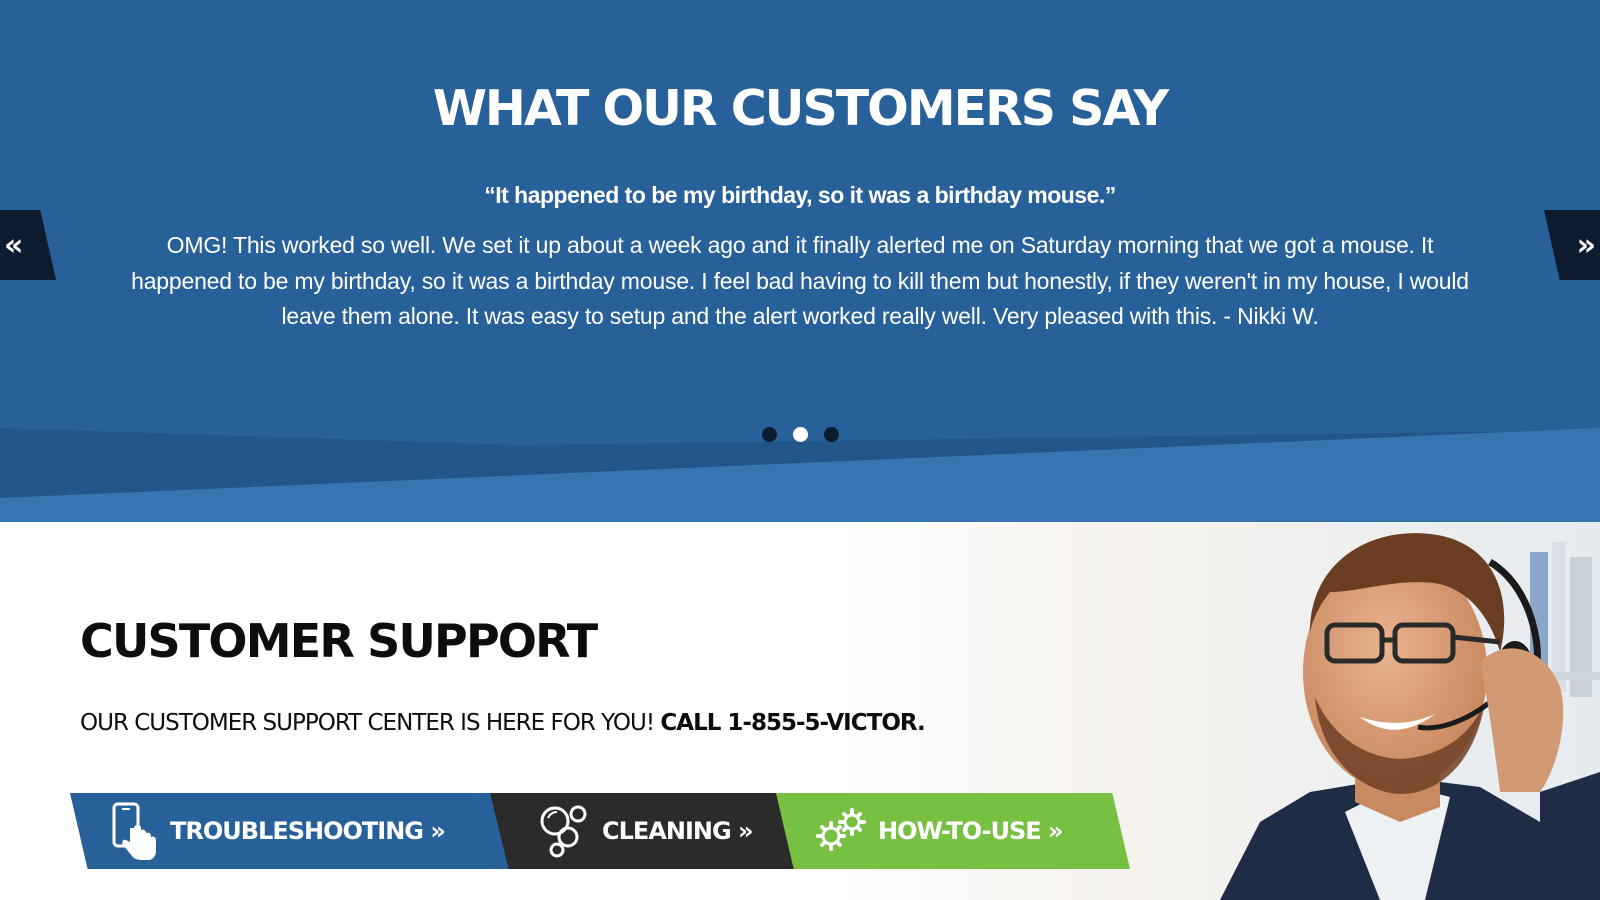 The width and height of the screenshot is (1600, 900). Describe the element at coordinates (678, 831) in the screenshot. I see `cleaning-label: CLEANING »` at that location.